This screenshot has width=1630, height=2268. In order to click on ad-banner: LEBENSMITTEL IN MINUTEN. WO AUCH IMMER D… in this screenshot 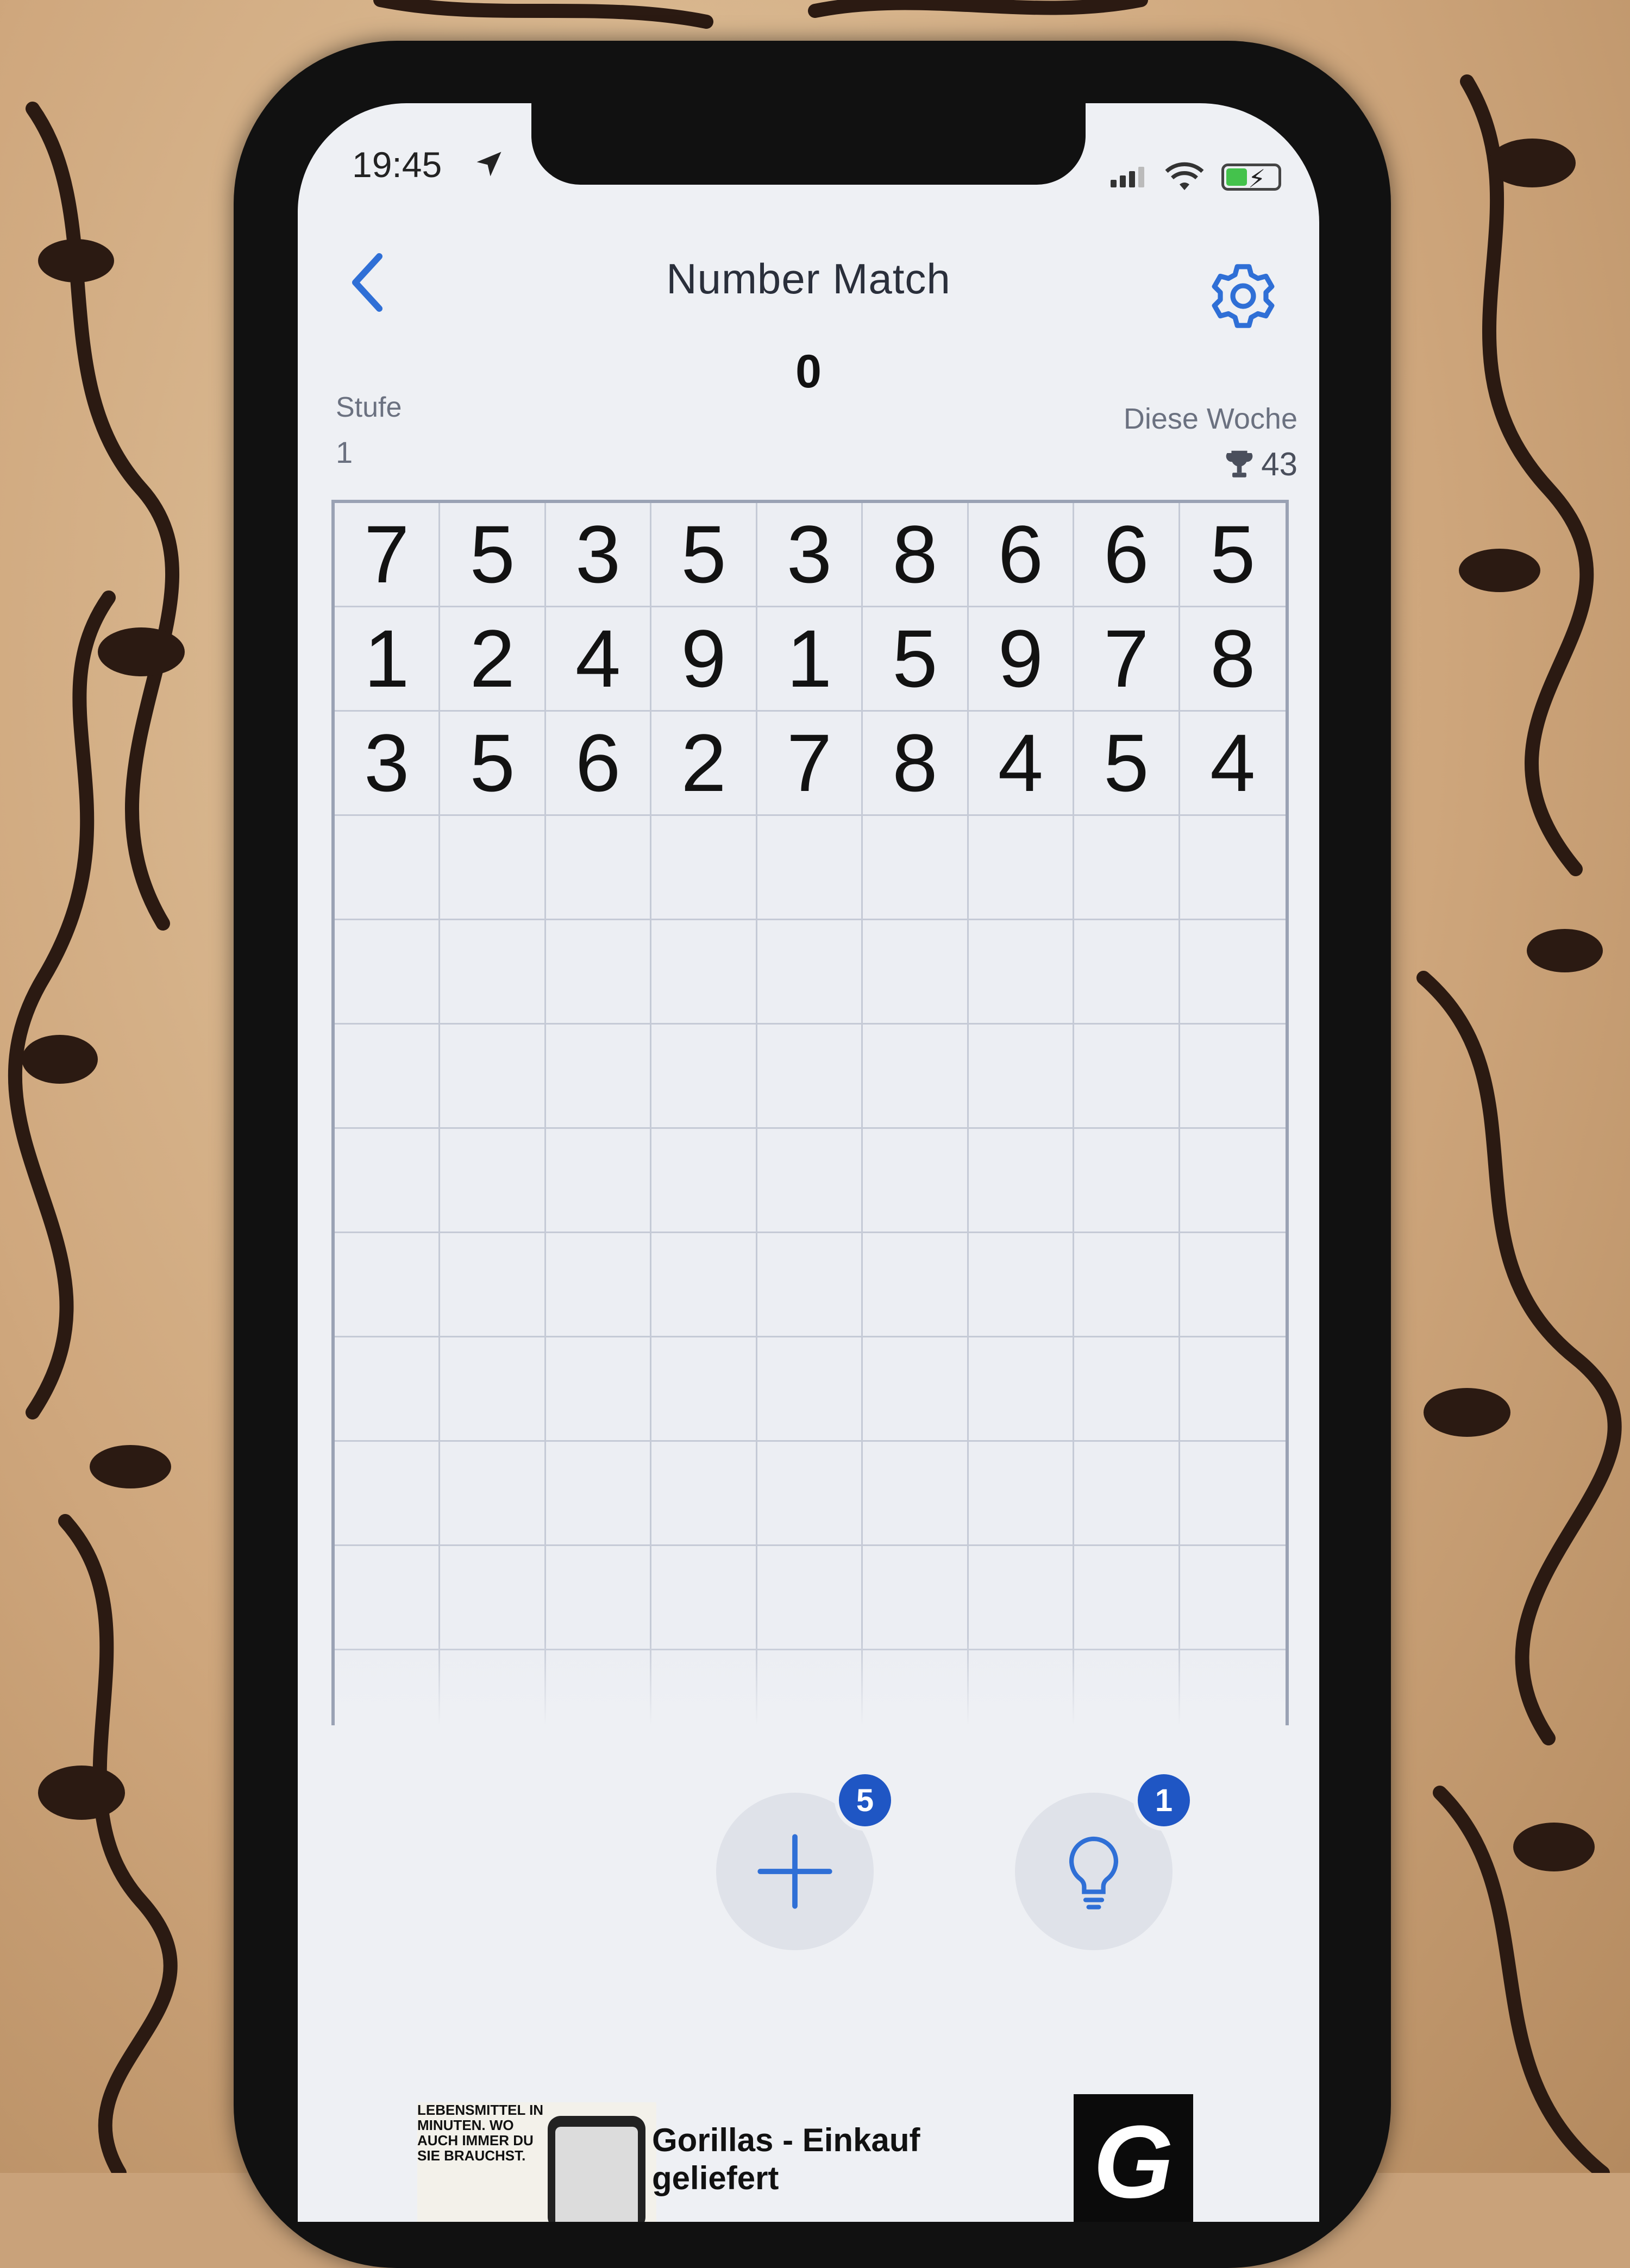, I will do `click(808, 2146)`.